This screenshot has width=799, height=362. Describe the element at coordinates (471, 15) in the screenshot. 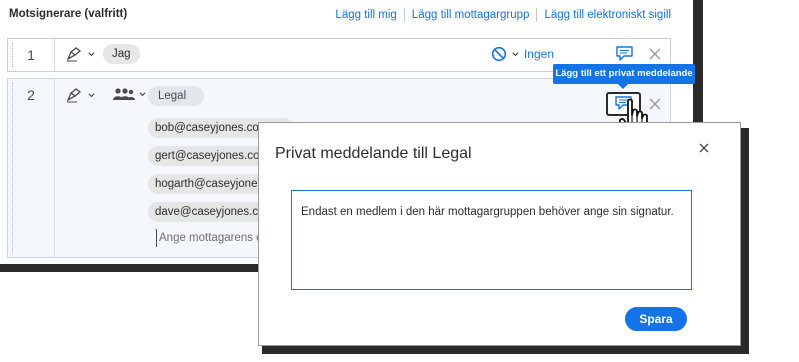

I see `add-recipient-group-link: Lägg till mottagargrupp` at that location.